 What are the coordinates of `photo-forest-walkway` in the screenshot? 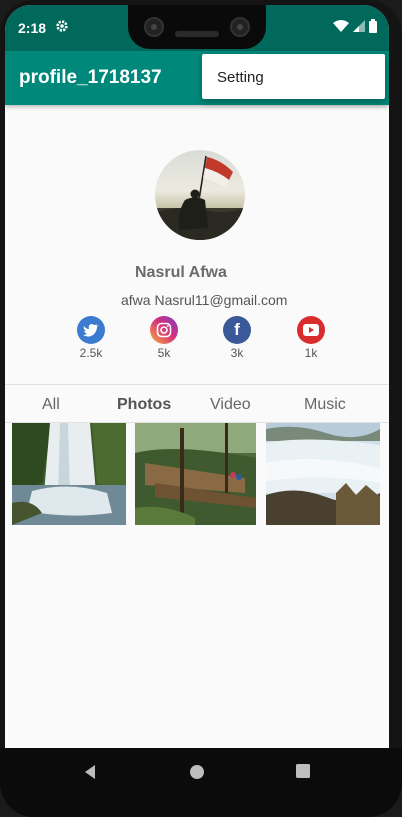 It's located at (195, 474).